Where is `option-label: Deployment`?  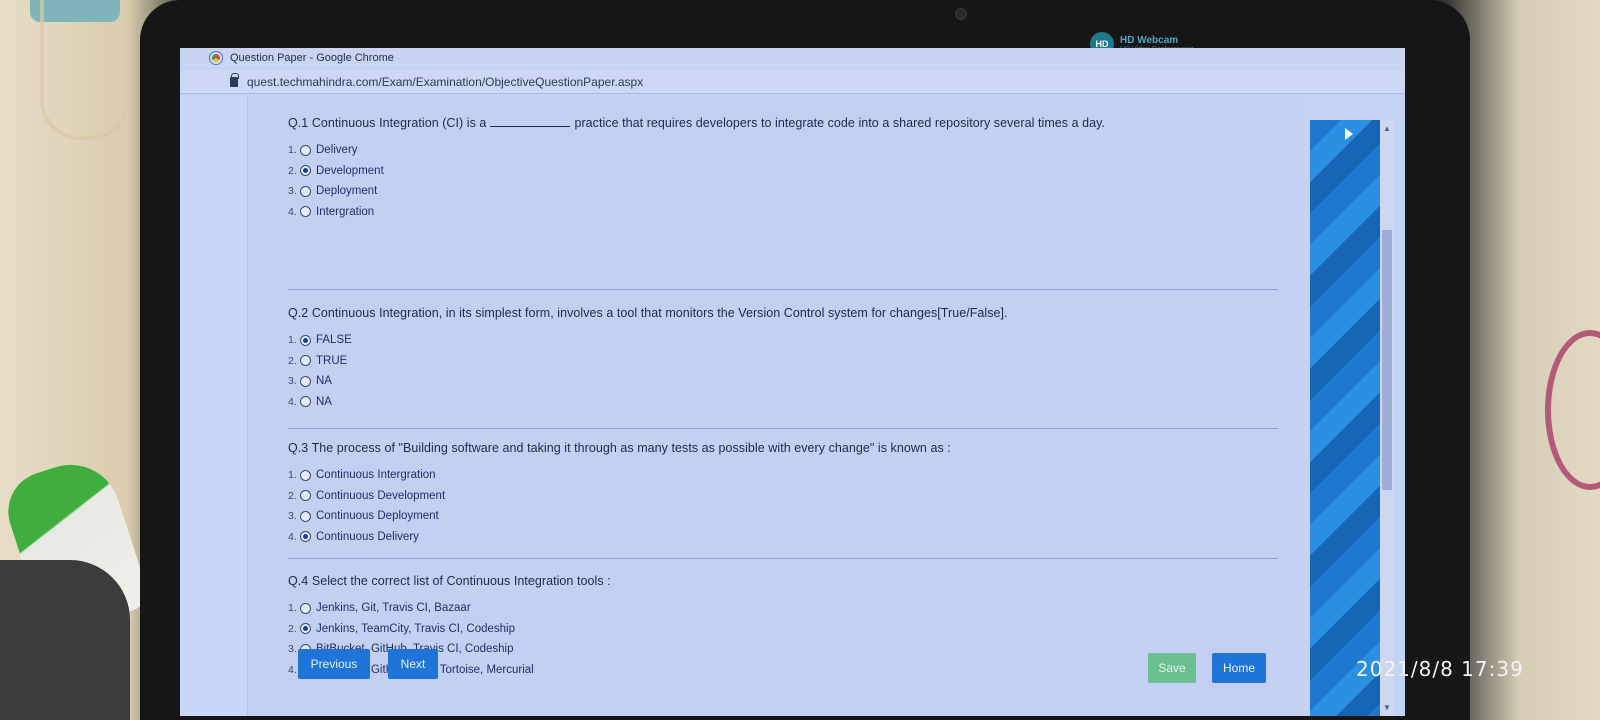 option-label: Deployment is located at coordinates (347, 191).